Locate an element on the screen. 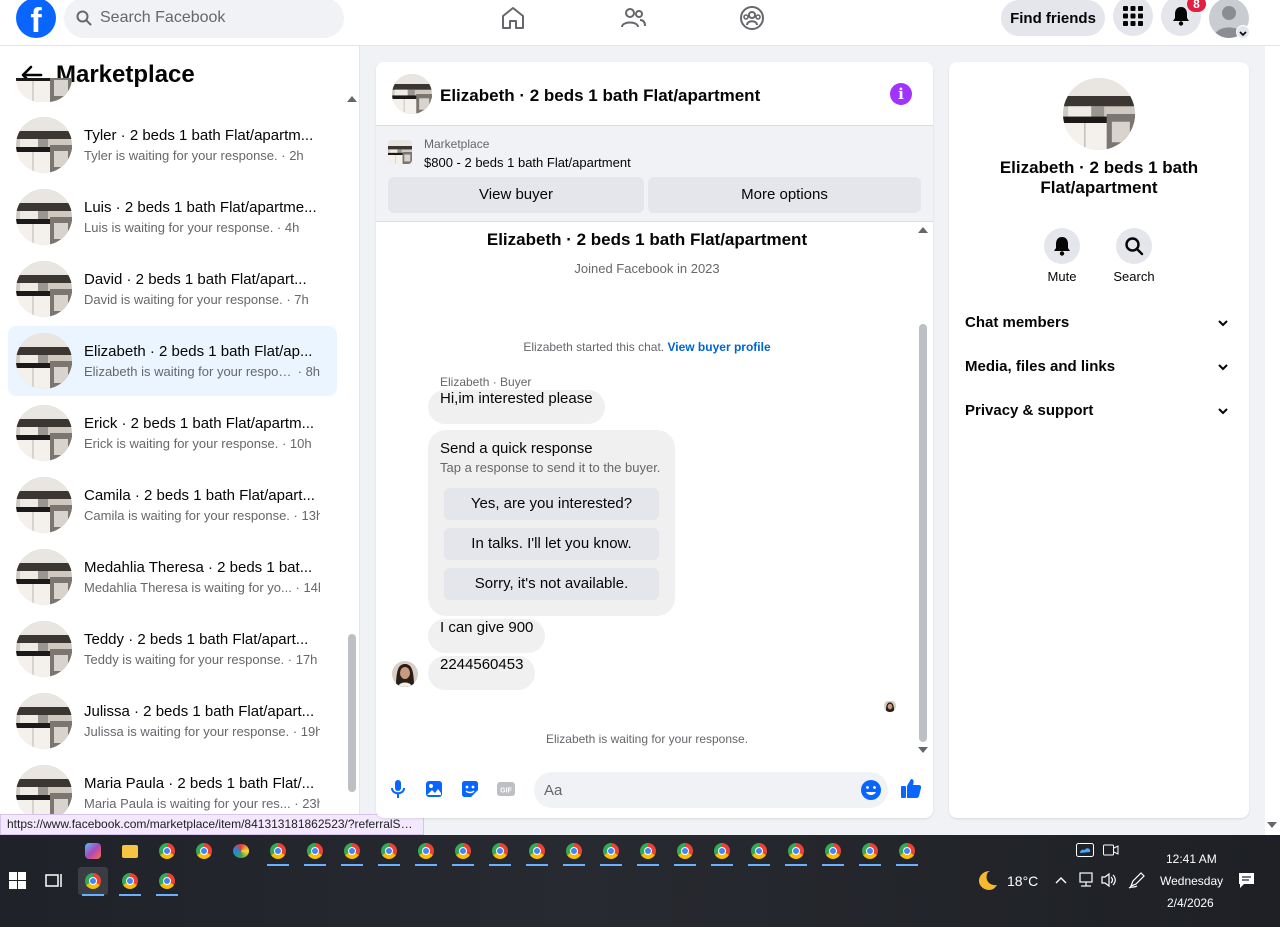  meet-now-icon is located at coordinates (1111, 850).